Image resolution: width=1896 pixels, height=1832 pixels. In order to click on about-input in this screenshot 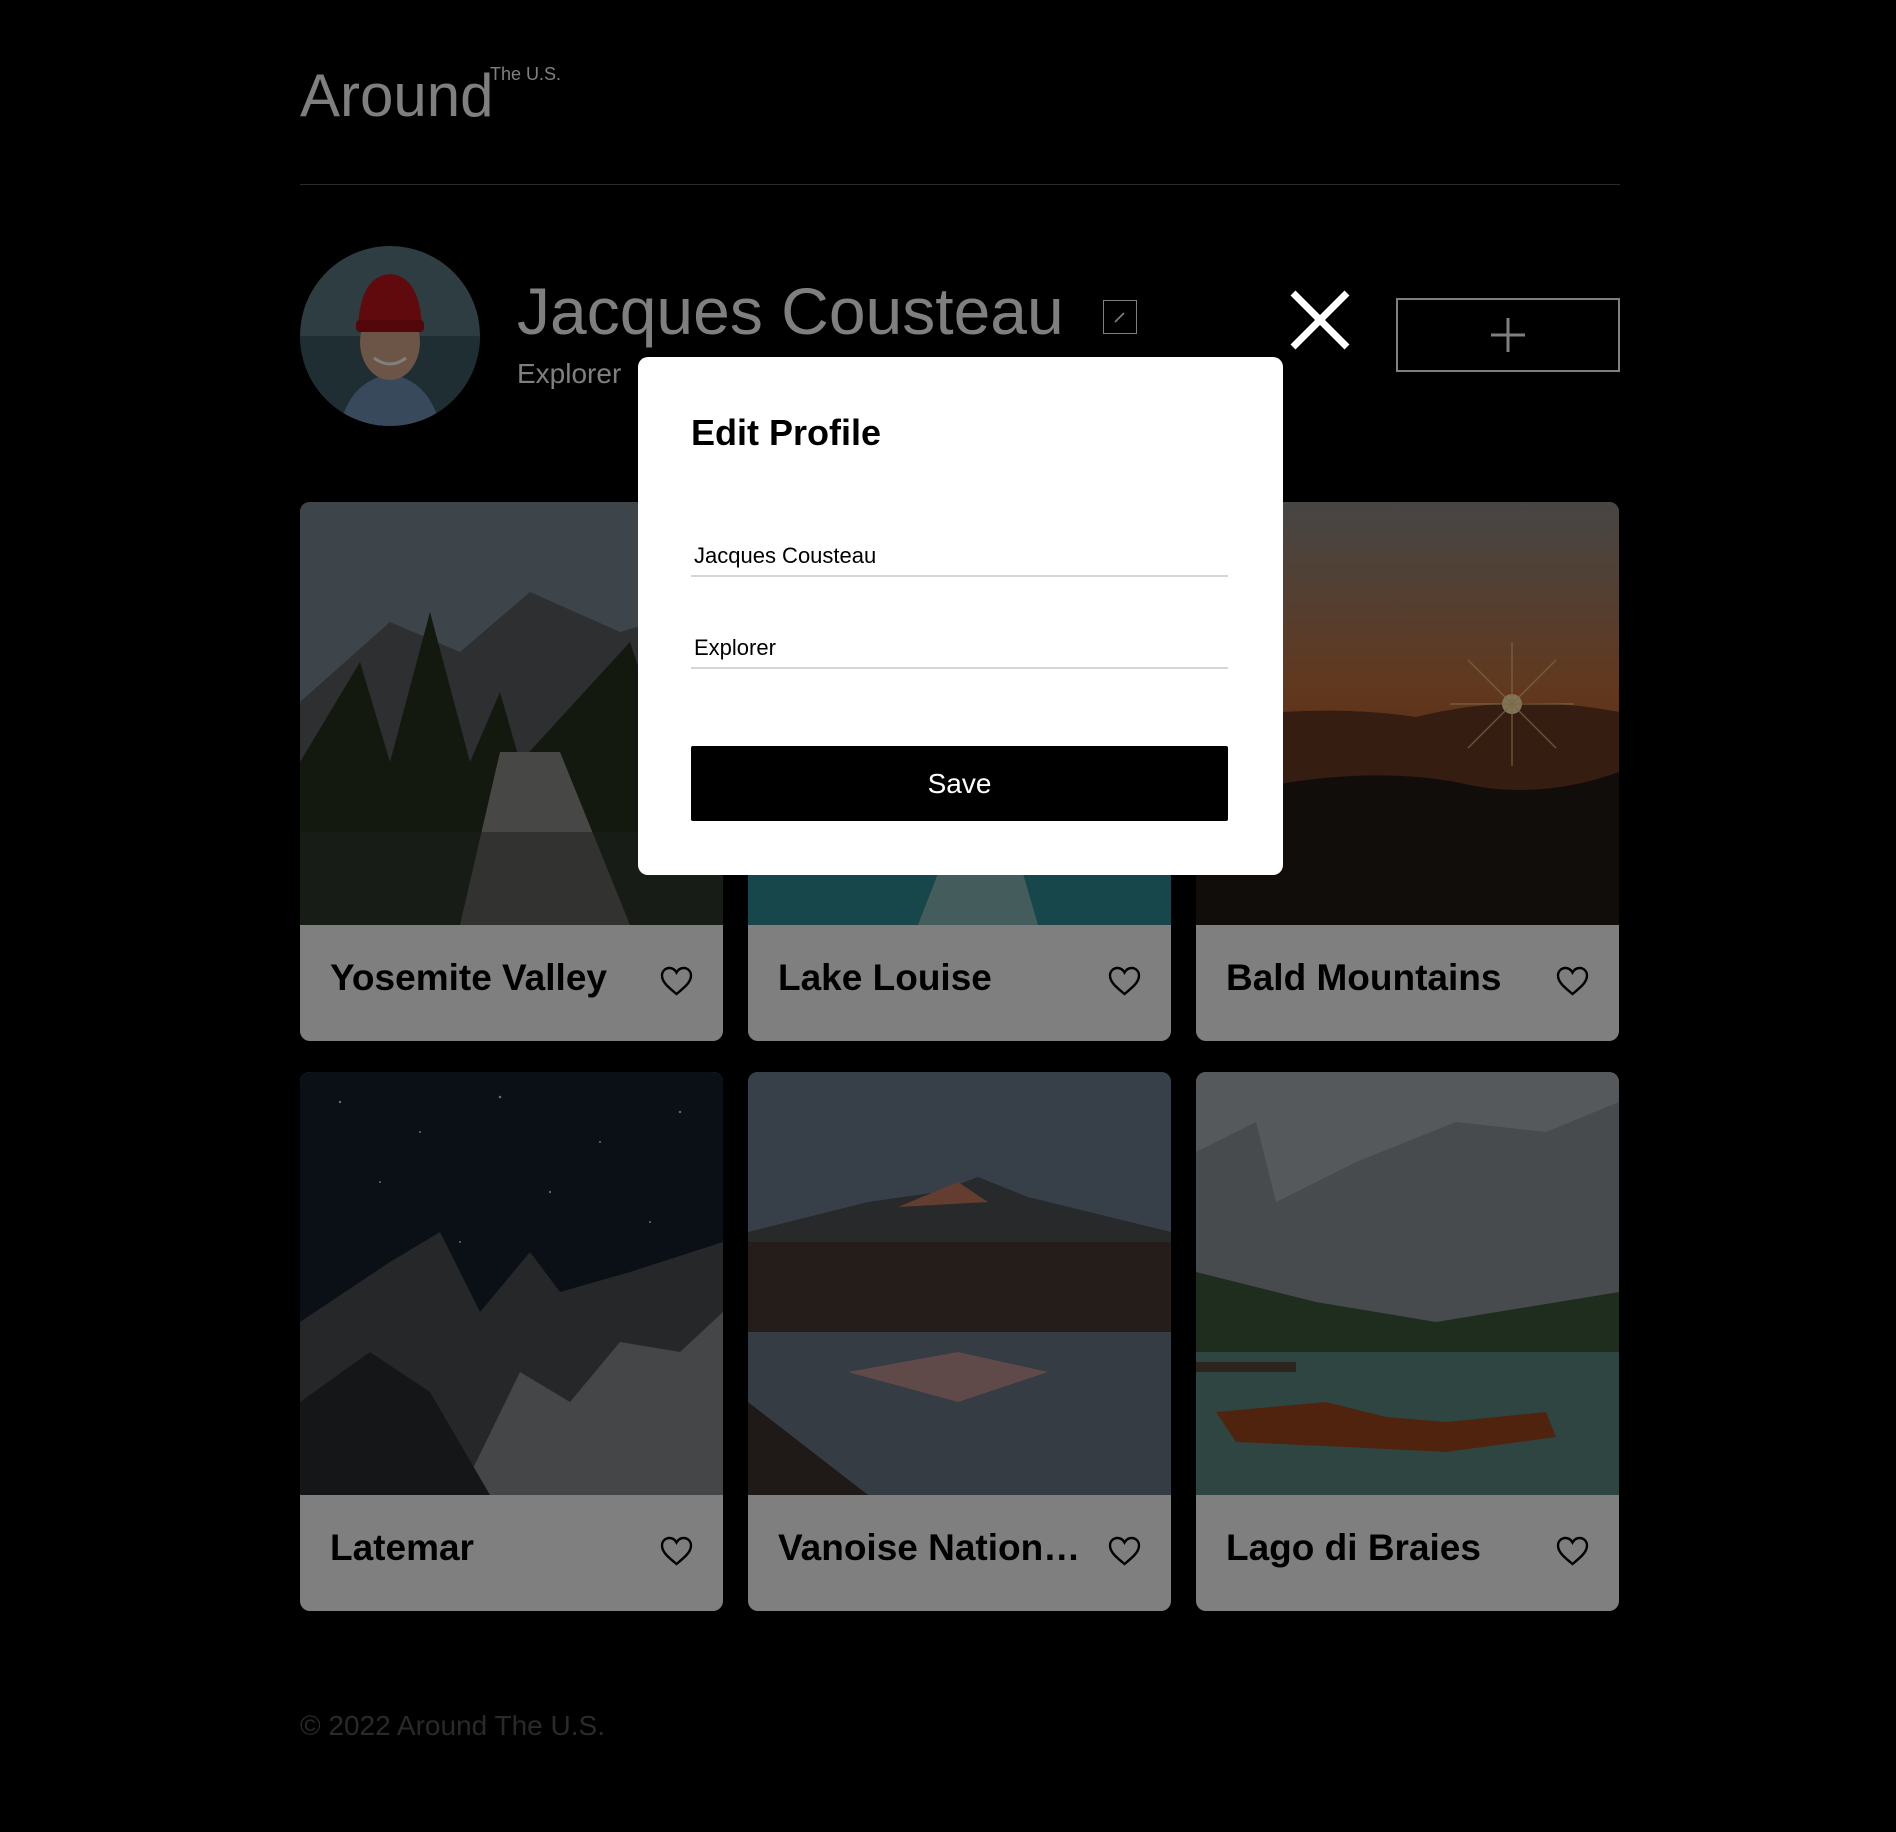, I will do `click(959, 649)`.